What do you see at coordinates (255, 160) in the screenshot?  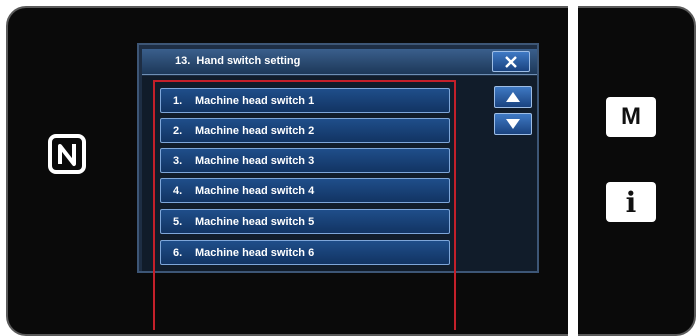 I see `item-label: Machine head switch 3` at bounding box center [255, 160].